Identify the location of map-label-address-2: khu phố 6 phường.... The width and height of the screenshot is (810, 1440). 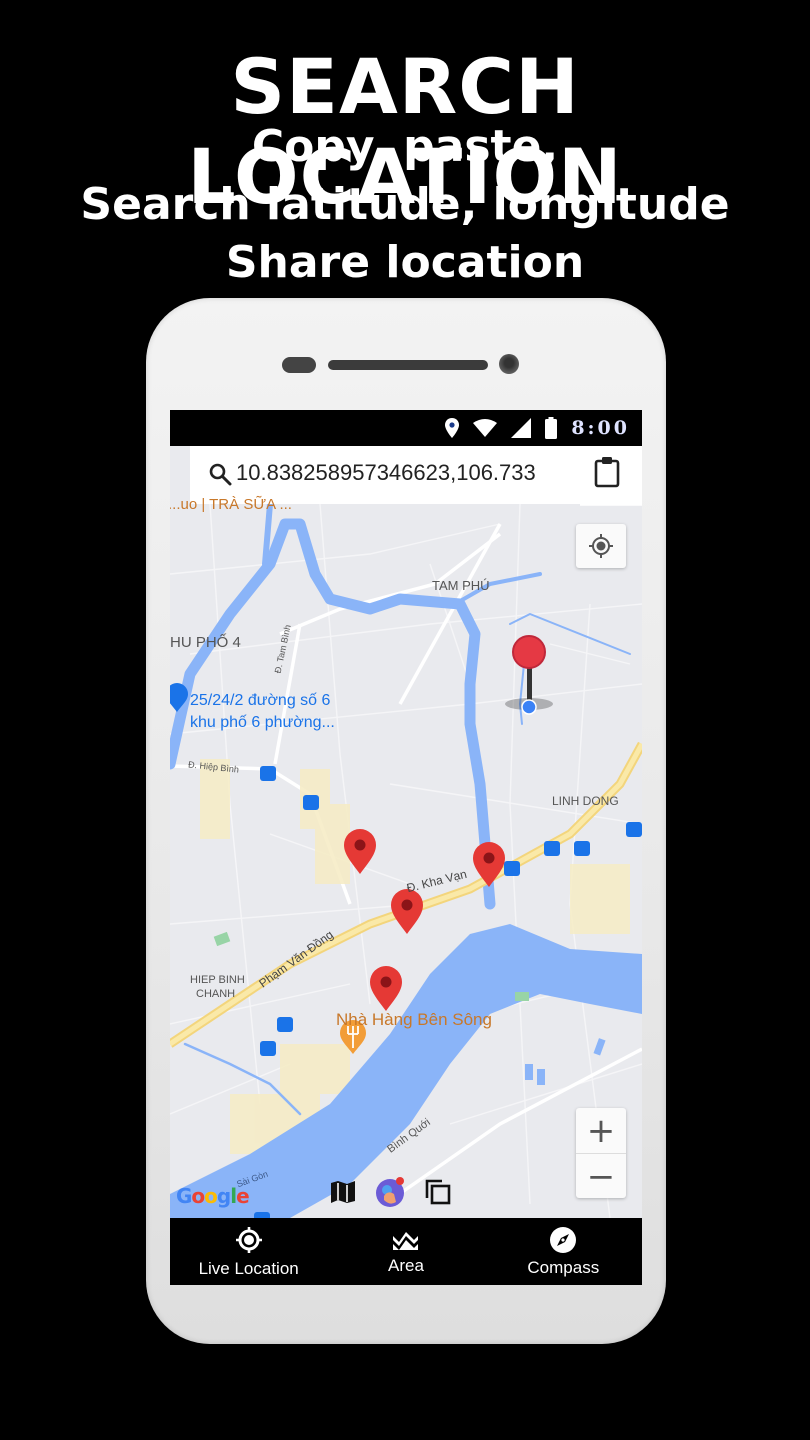
(262, 722).